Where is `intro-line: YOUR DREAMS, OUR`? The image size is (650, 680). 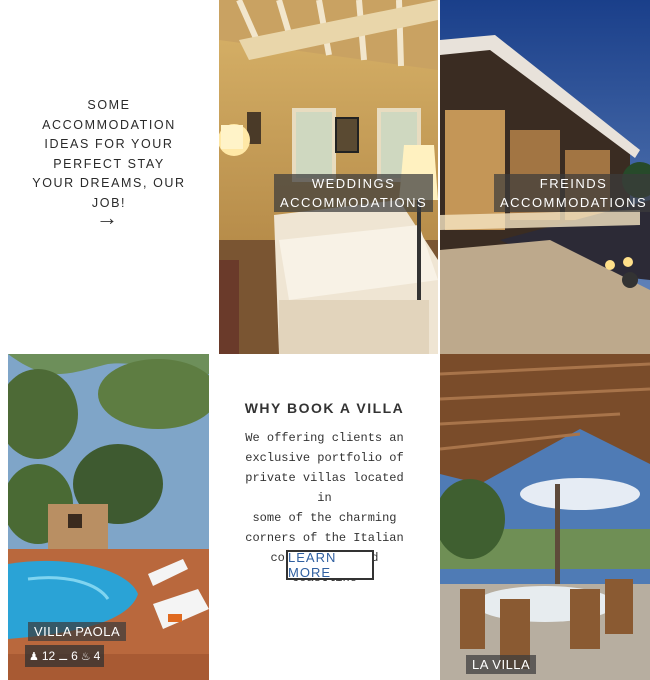 intro-line: YOUR DREAMS, OUR is located at coordinates (109, 183).